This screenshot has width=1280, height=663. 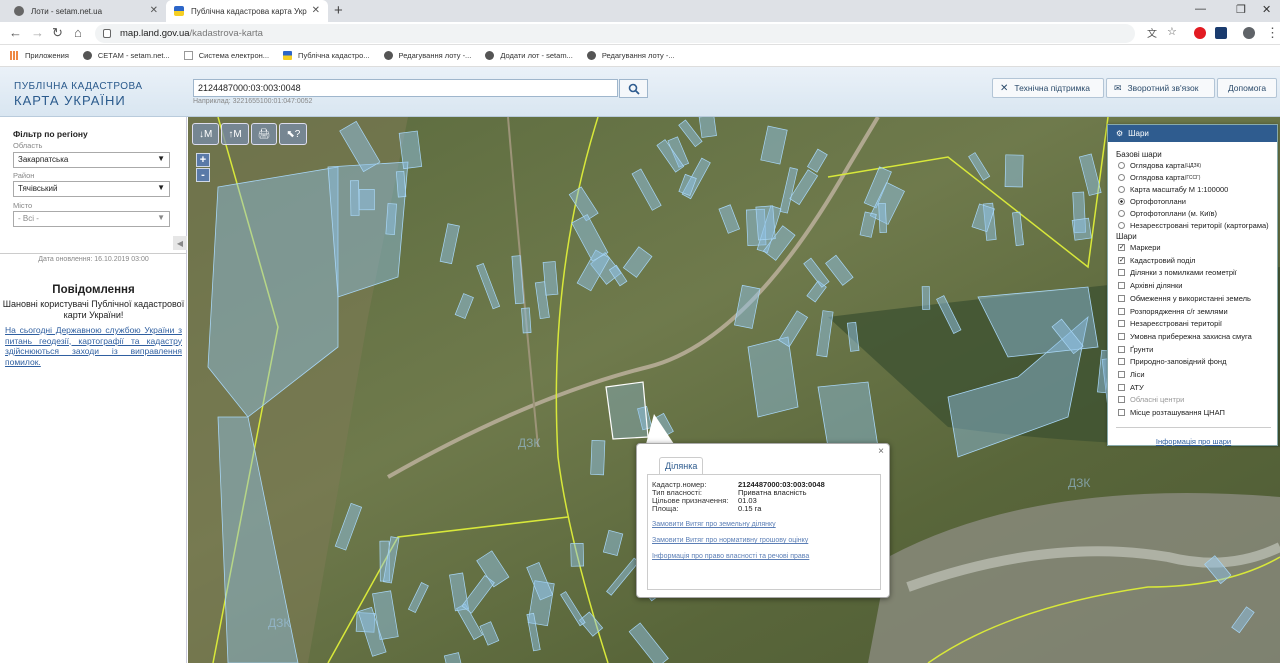 I want to click on bookmark-apps: Приложения, so click(x=39, y=55).